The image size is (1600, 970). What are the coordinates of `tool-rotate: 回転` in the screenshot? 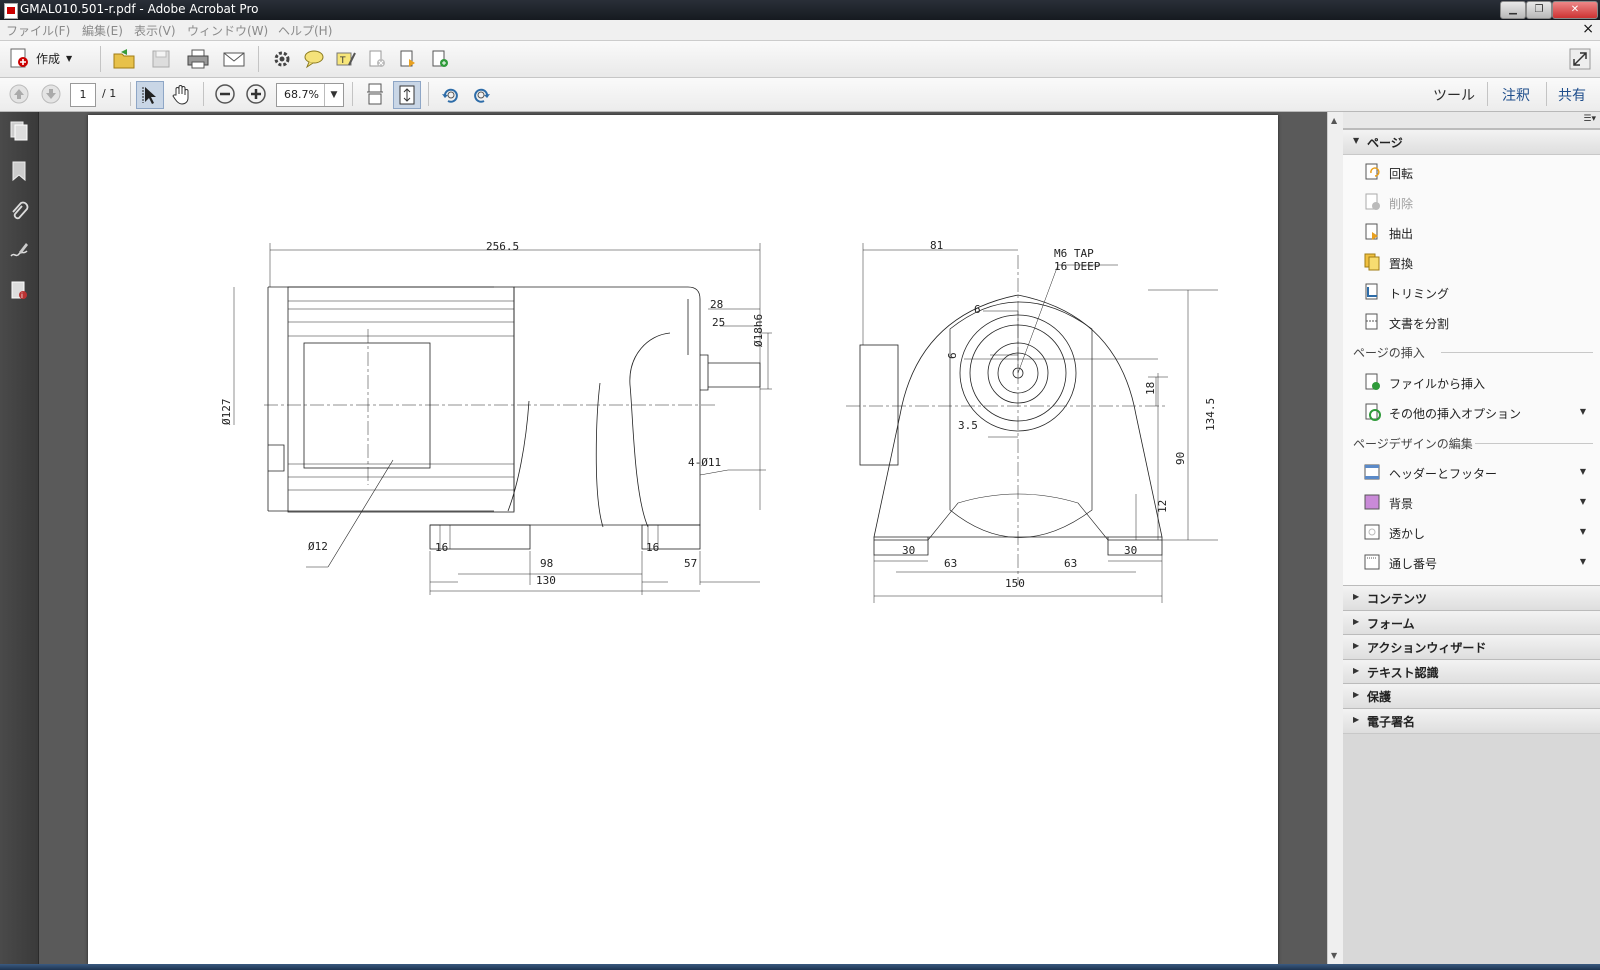 It's located at (1471, 172).